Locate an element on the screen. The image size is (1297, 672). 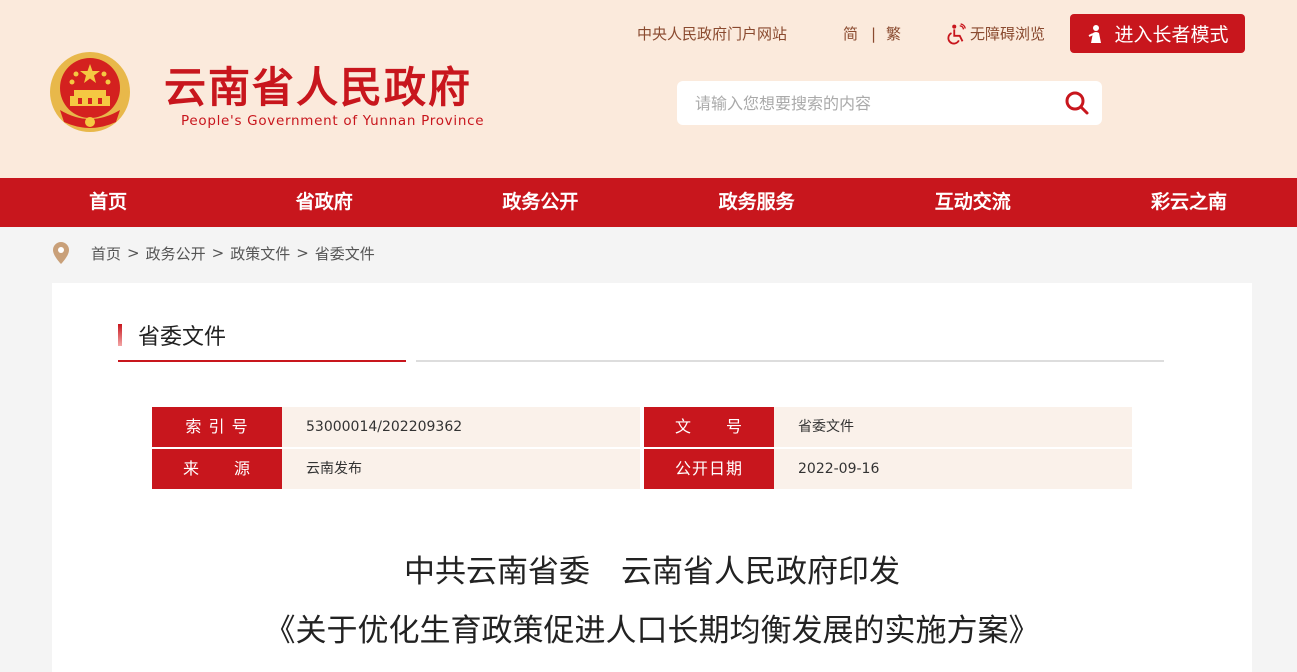
section-title: 省委文件 is located at coordinates (182, 337).